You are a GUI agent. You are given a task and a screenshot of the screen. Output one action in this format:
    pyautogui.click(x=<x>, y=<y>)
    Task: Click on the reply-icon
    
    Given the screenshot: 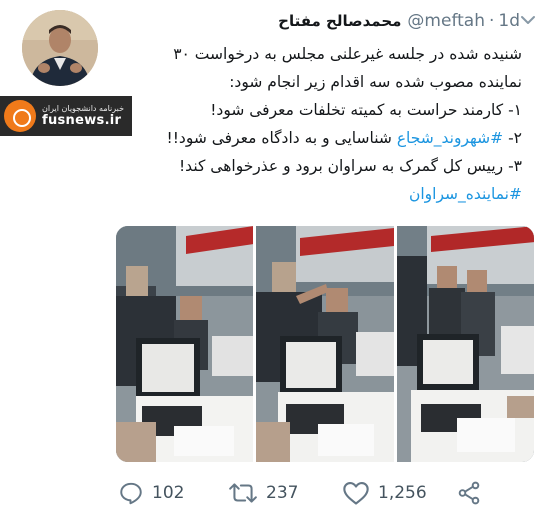 What is the action you would take?
    pyautogui.click(x=131, y=493)
    